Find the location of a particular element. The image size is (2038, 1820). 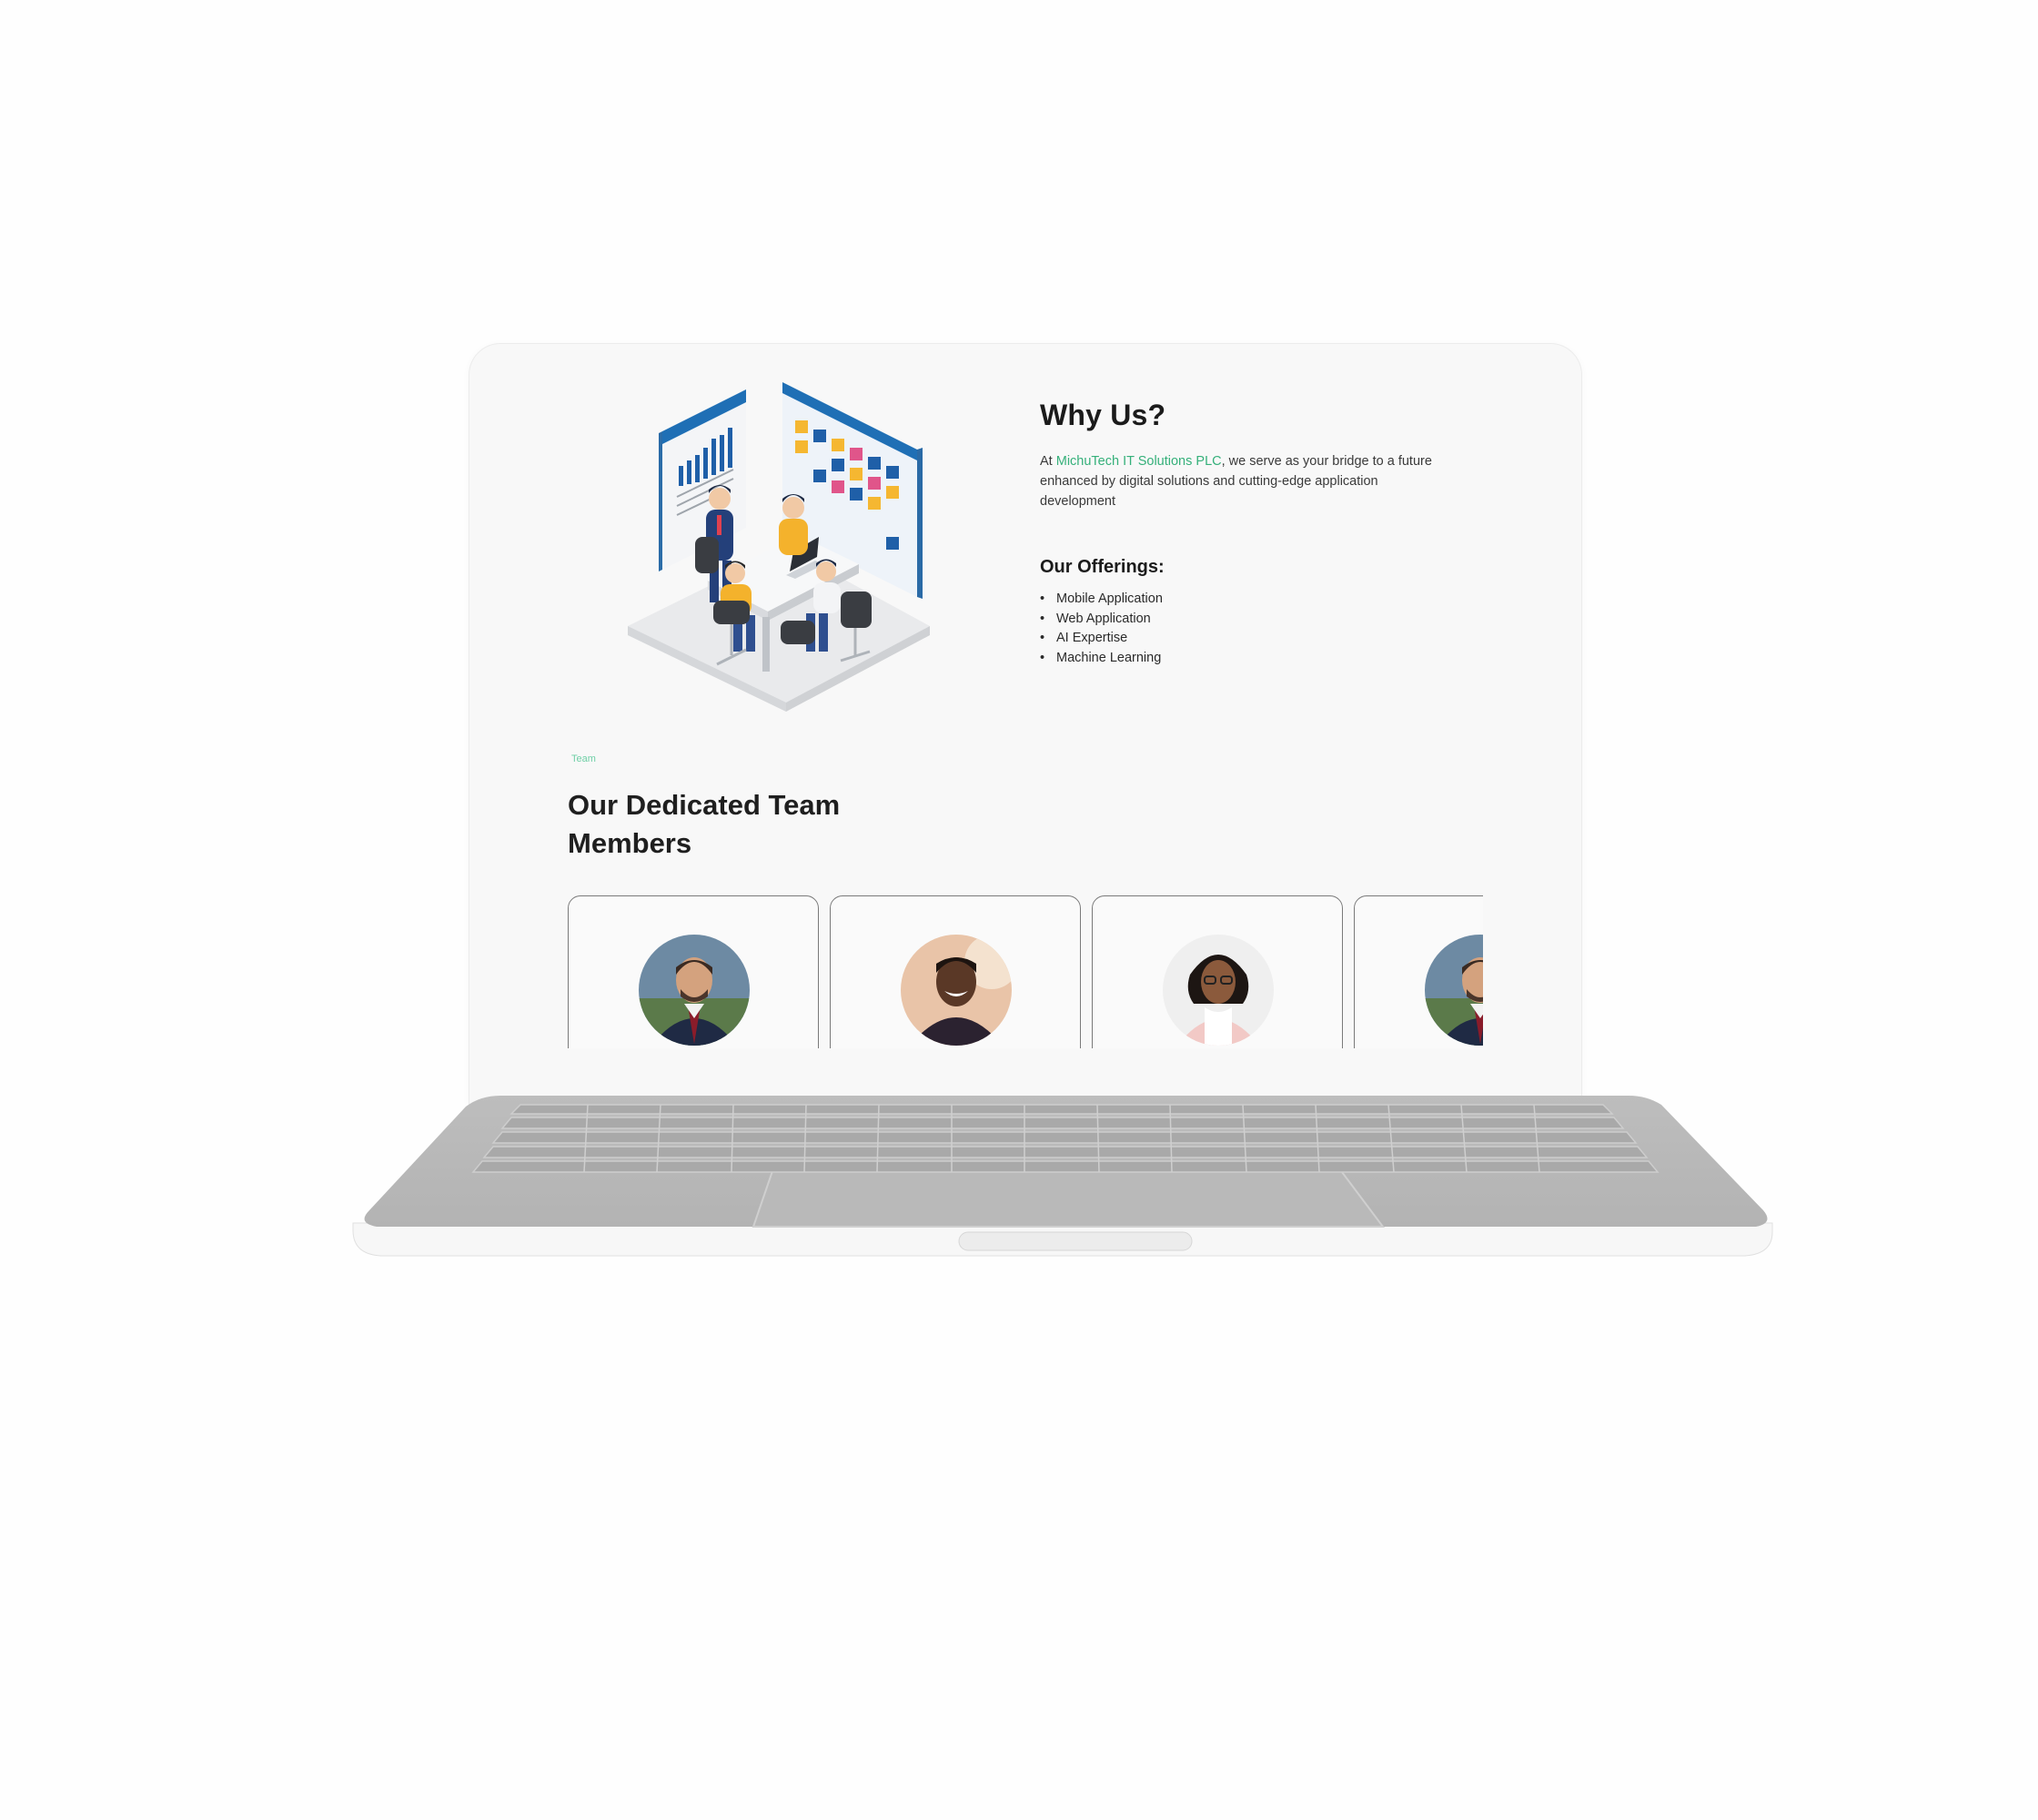

why-us-prefix: At is located at coordinates (1048, 462).